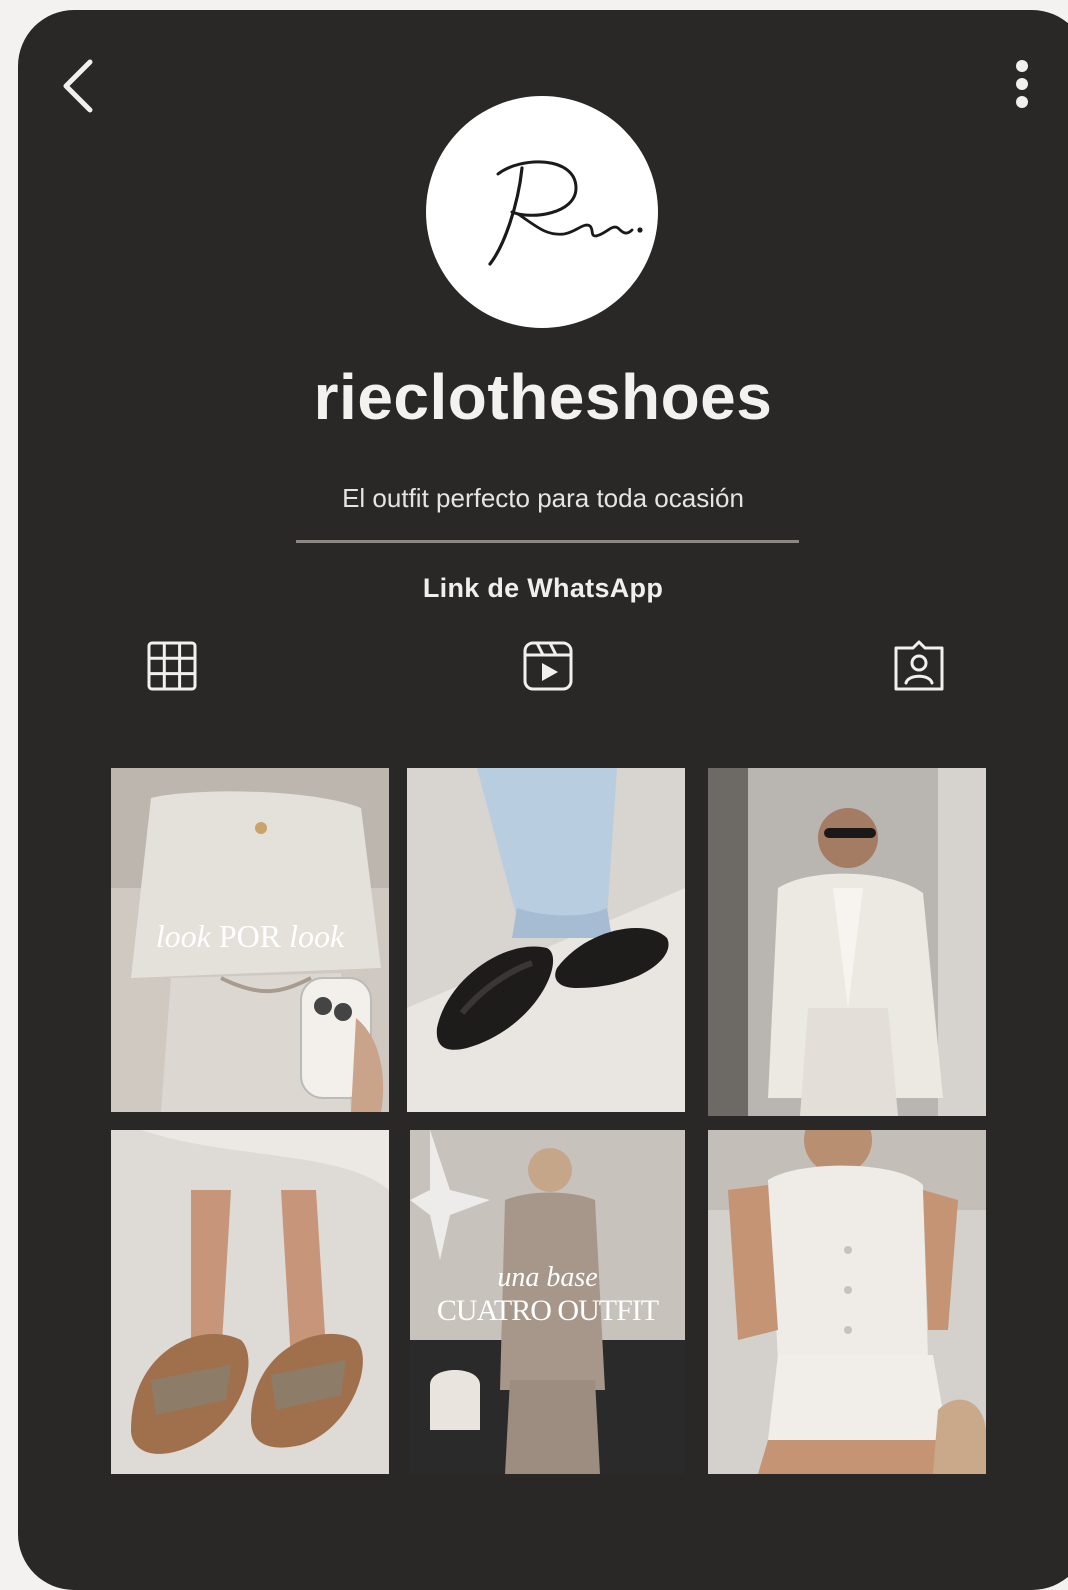 This screenshot has width=1068, height=1590. Describe the element at coordinates (1022, 84) in the screenshot. I see `more-vertical-icon` at that location.